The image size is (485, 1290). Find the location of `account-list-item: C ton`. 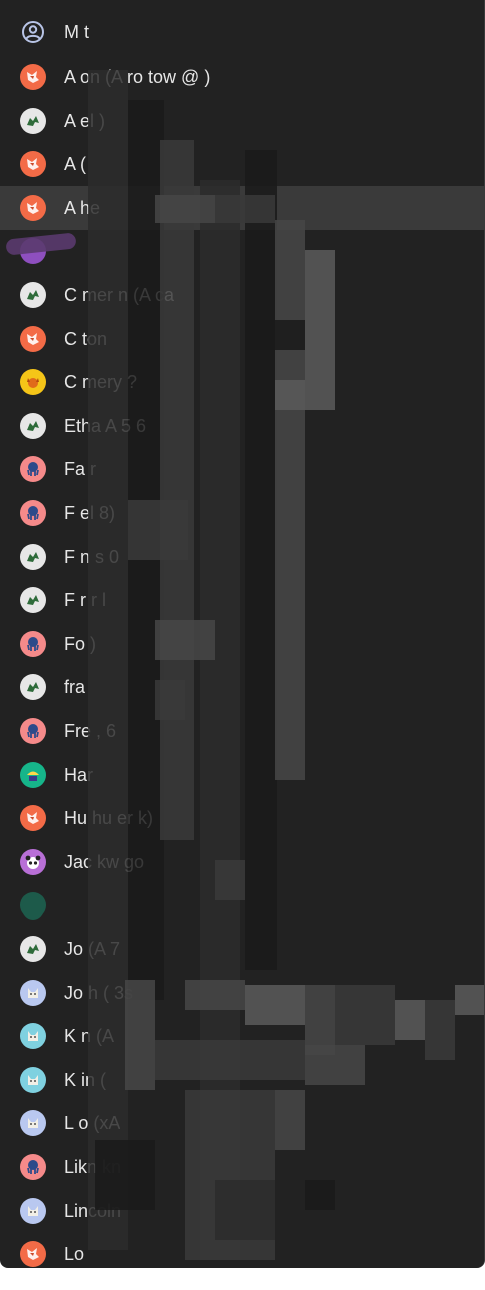

account-list-item: C ton is located at coordinates (242, 339).